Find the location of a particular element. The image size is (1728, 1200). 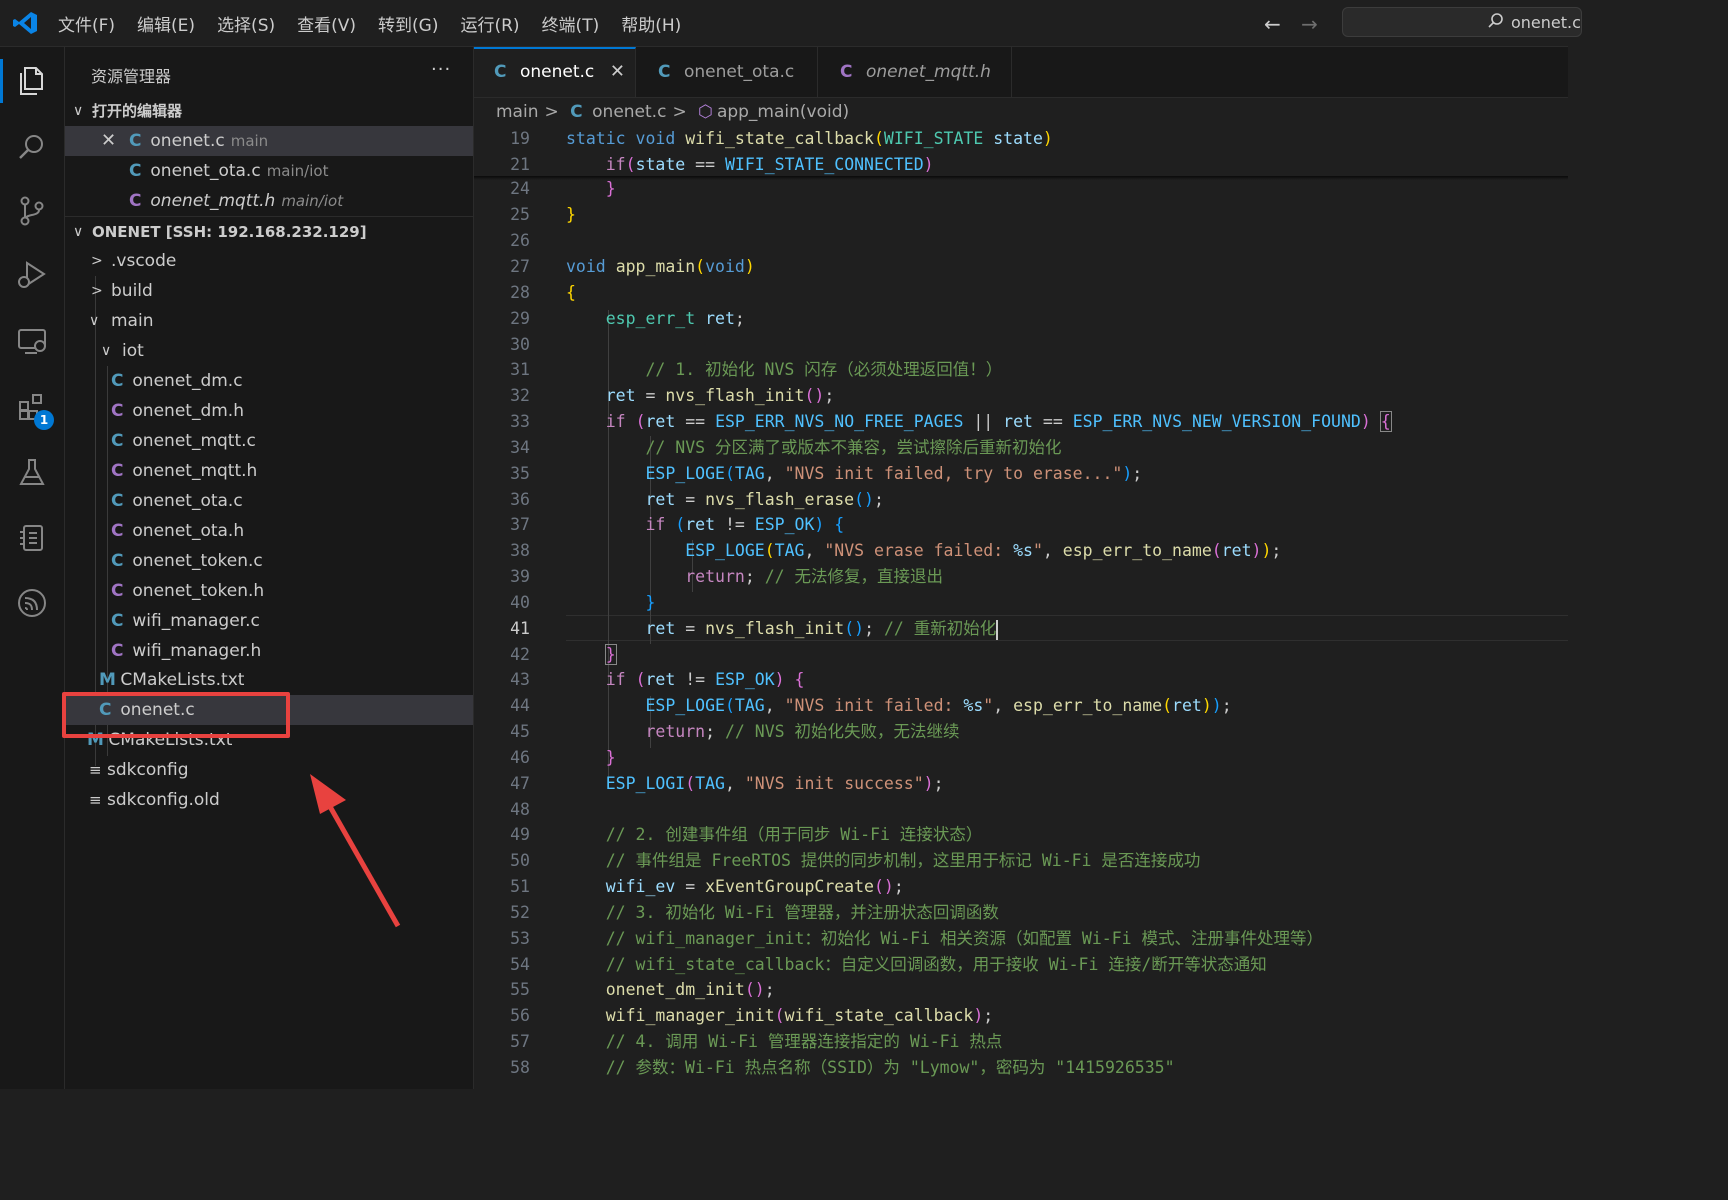

line-number: 36 is located at coordinates (520, 499).